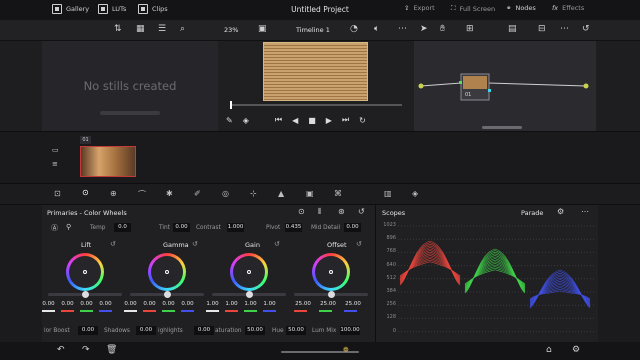  I want to click on sort-icon: ⇅, so click(118, 29).